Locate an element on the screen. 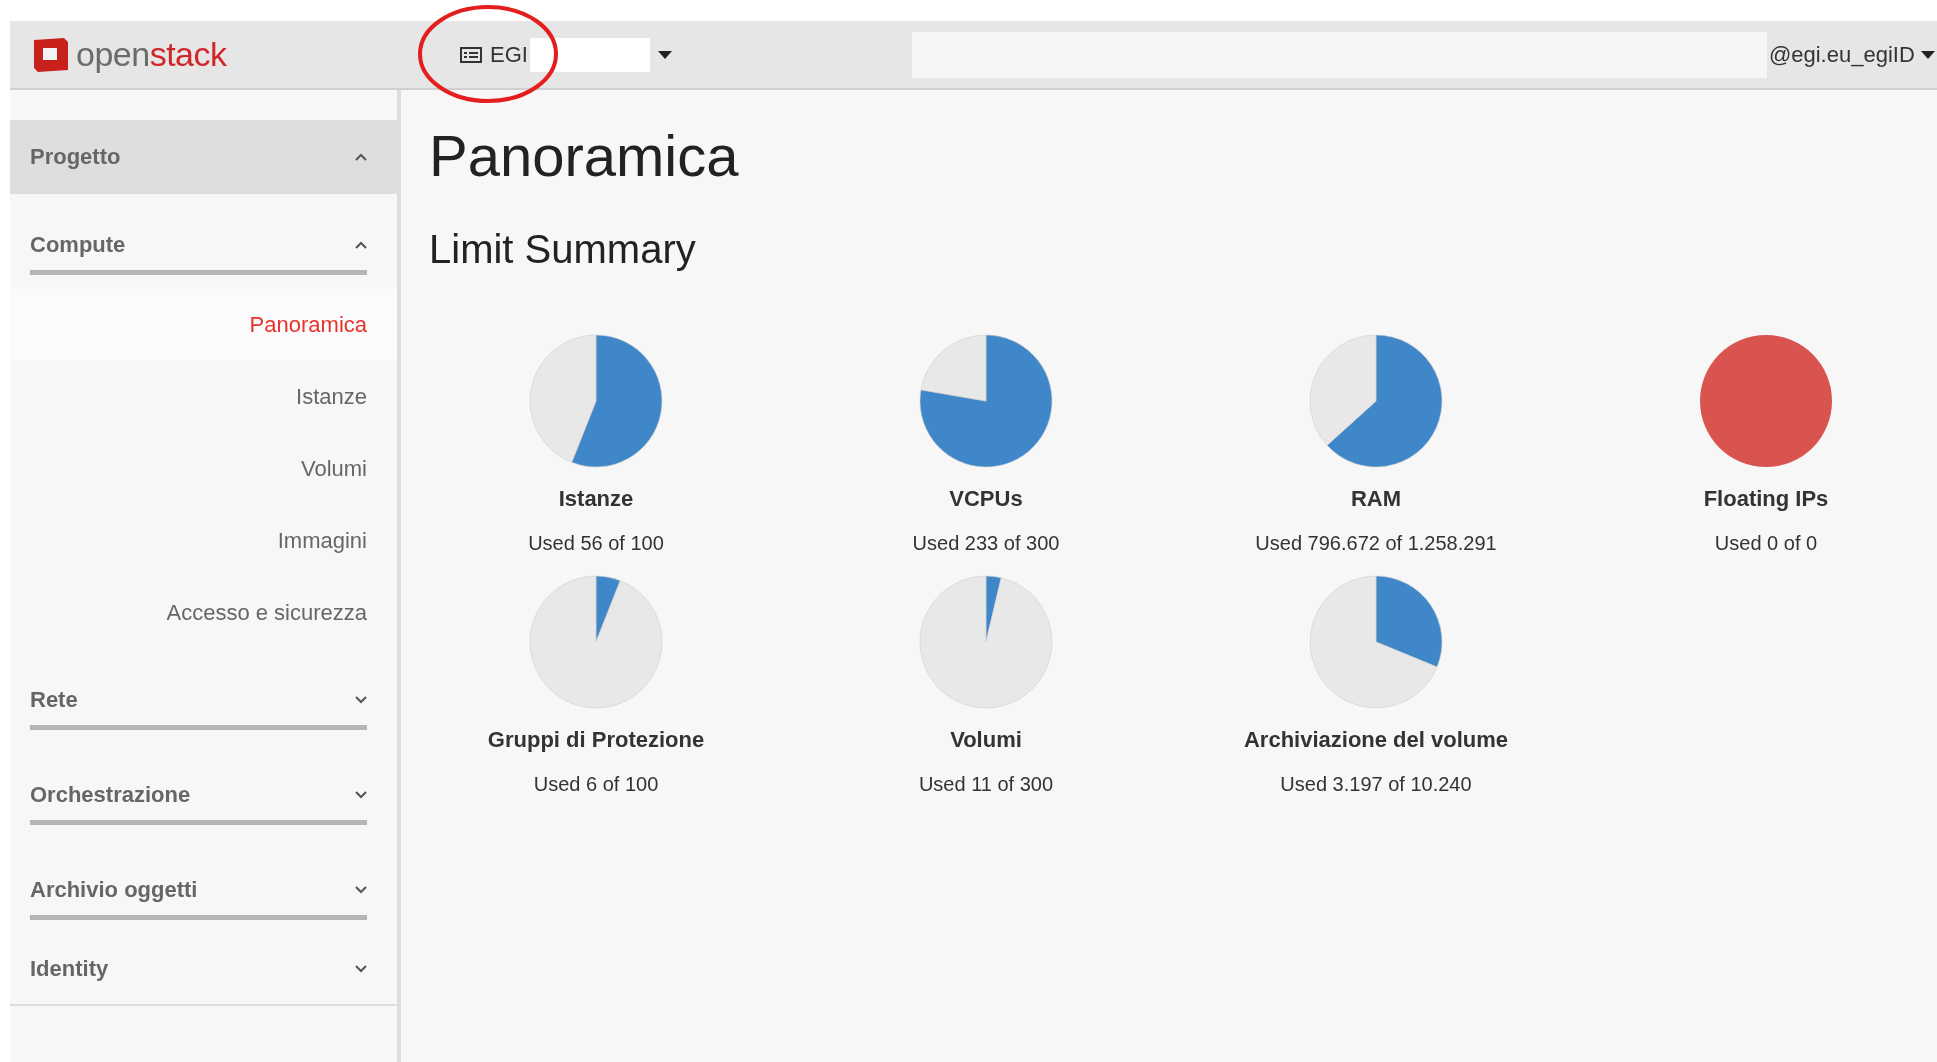 Image resolution: width=1937 pixels, height=1062 pixels. sidebar-section: Progetto is located at coordinates (203, 158).